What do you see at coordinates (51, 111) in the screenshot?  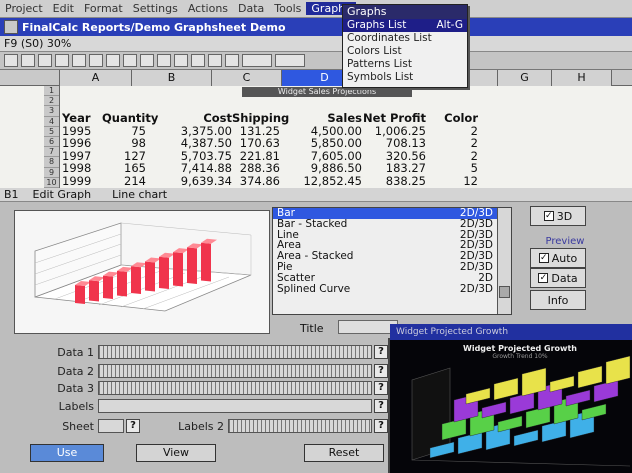 I see `row-header: 3` at bounding box center [51, 111].